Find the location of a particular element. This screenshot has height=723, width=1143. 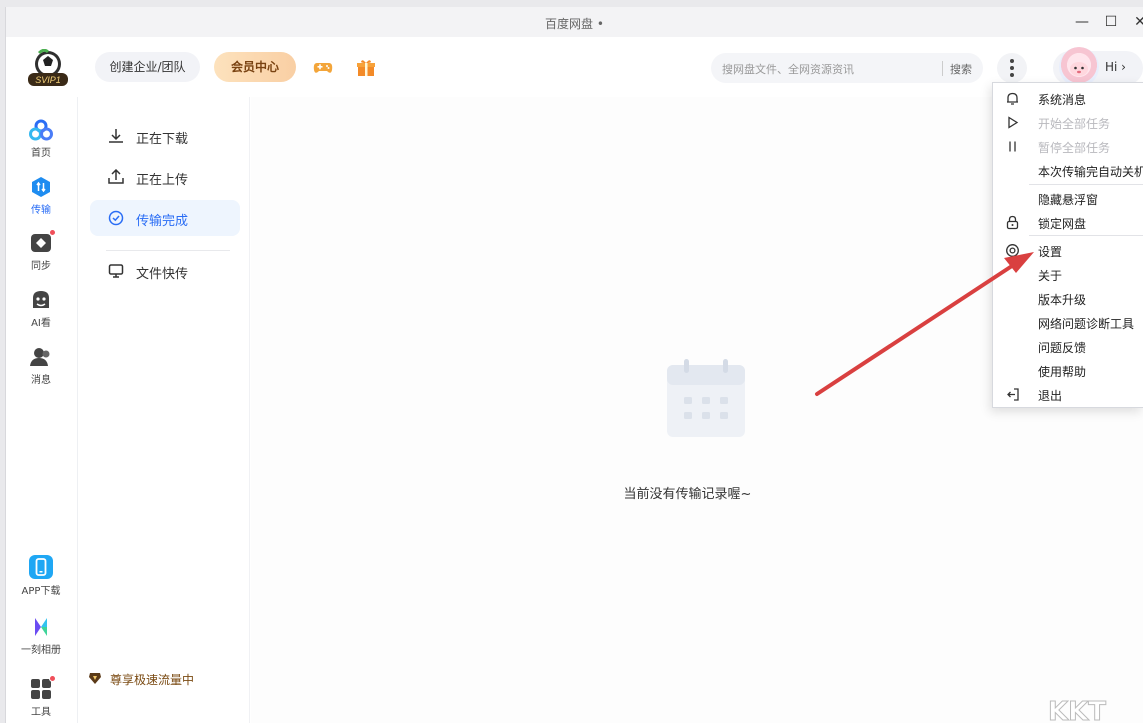

rail-item-tools: 工具 is located at coordinates (41, 696).